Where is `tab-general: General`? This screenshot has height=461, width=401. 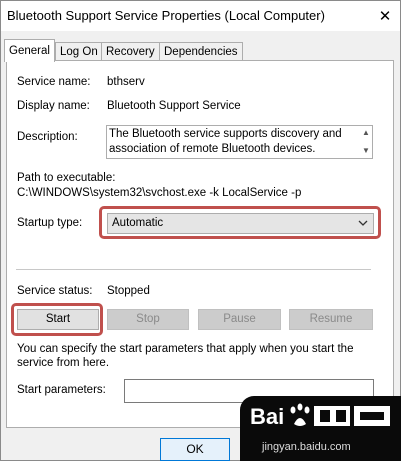 tab-general: General is located at coordinates (29, 50).